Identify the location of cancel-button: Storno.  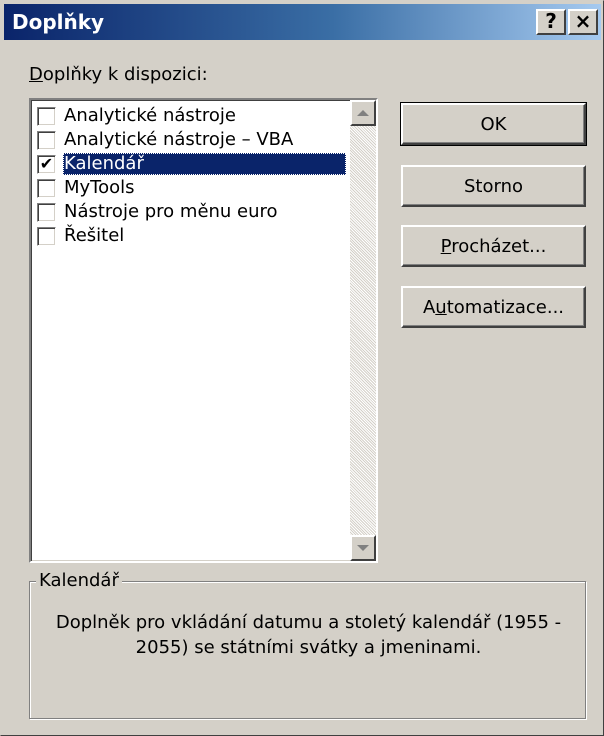
(493, 186).